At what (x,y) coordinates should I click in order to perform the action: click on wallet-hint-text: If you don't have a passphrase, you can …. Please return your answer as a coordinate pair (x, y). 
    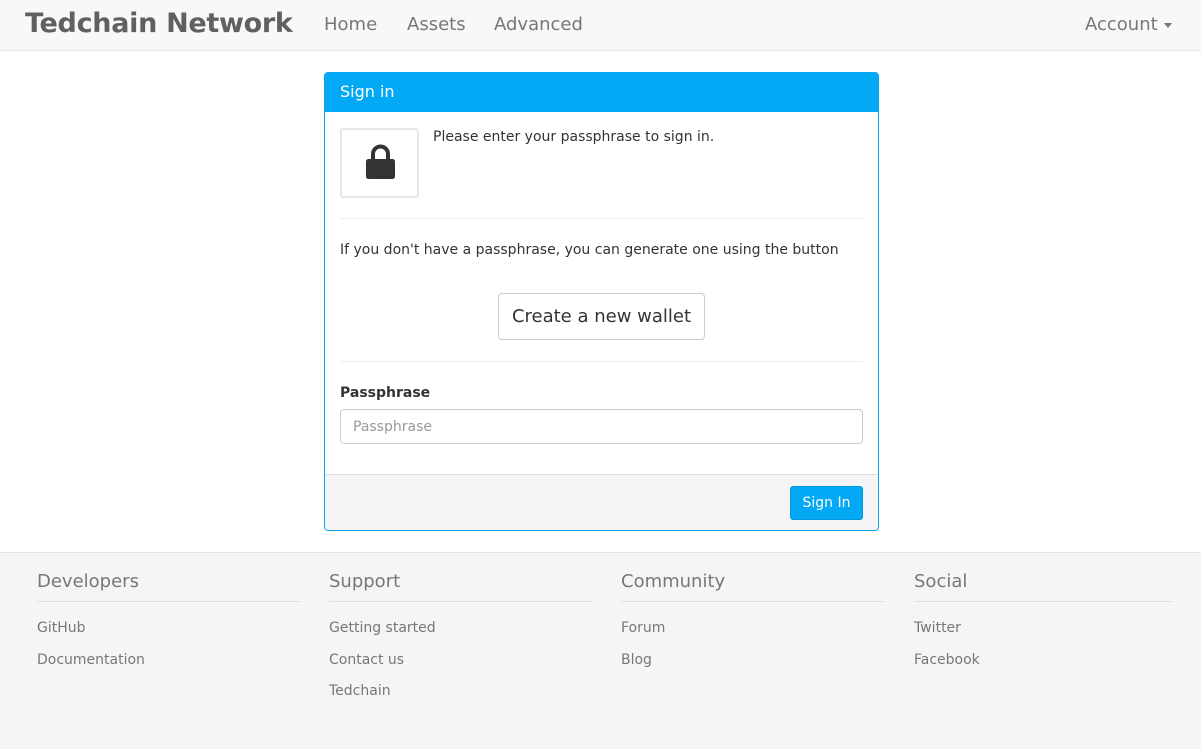
    Looking at the image, I should click on (589, 250).